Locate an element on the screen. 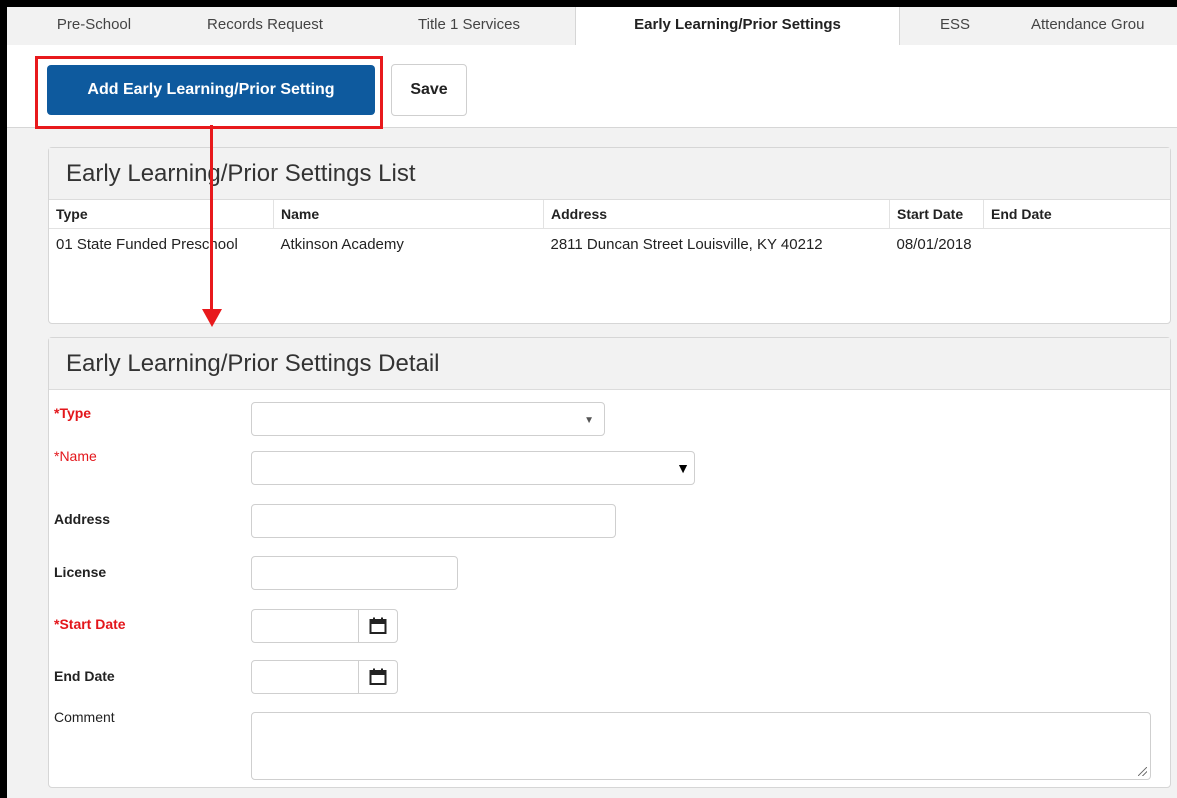 This screenshot has height=798, width=1177. add-early-learning-button: Add Early Learning/Prior Setting is located at coordinates (211, 90).